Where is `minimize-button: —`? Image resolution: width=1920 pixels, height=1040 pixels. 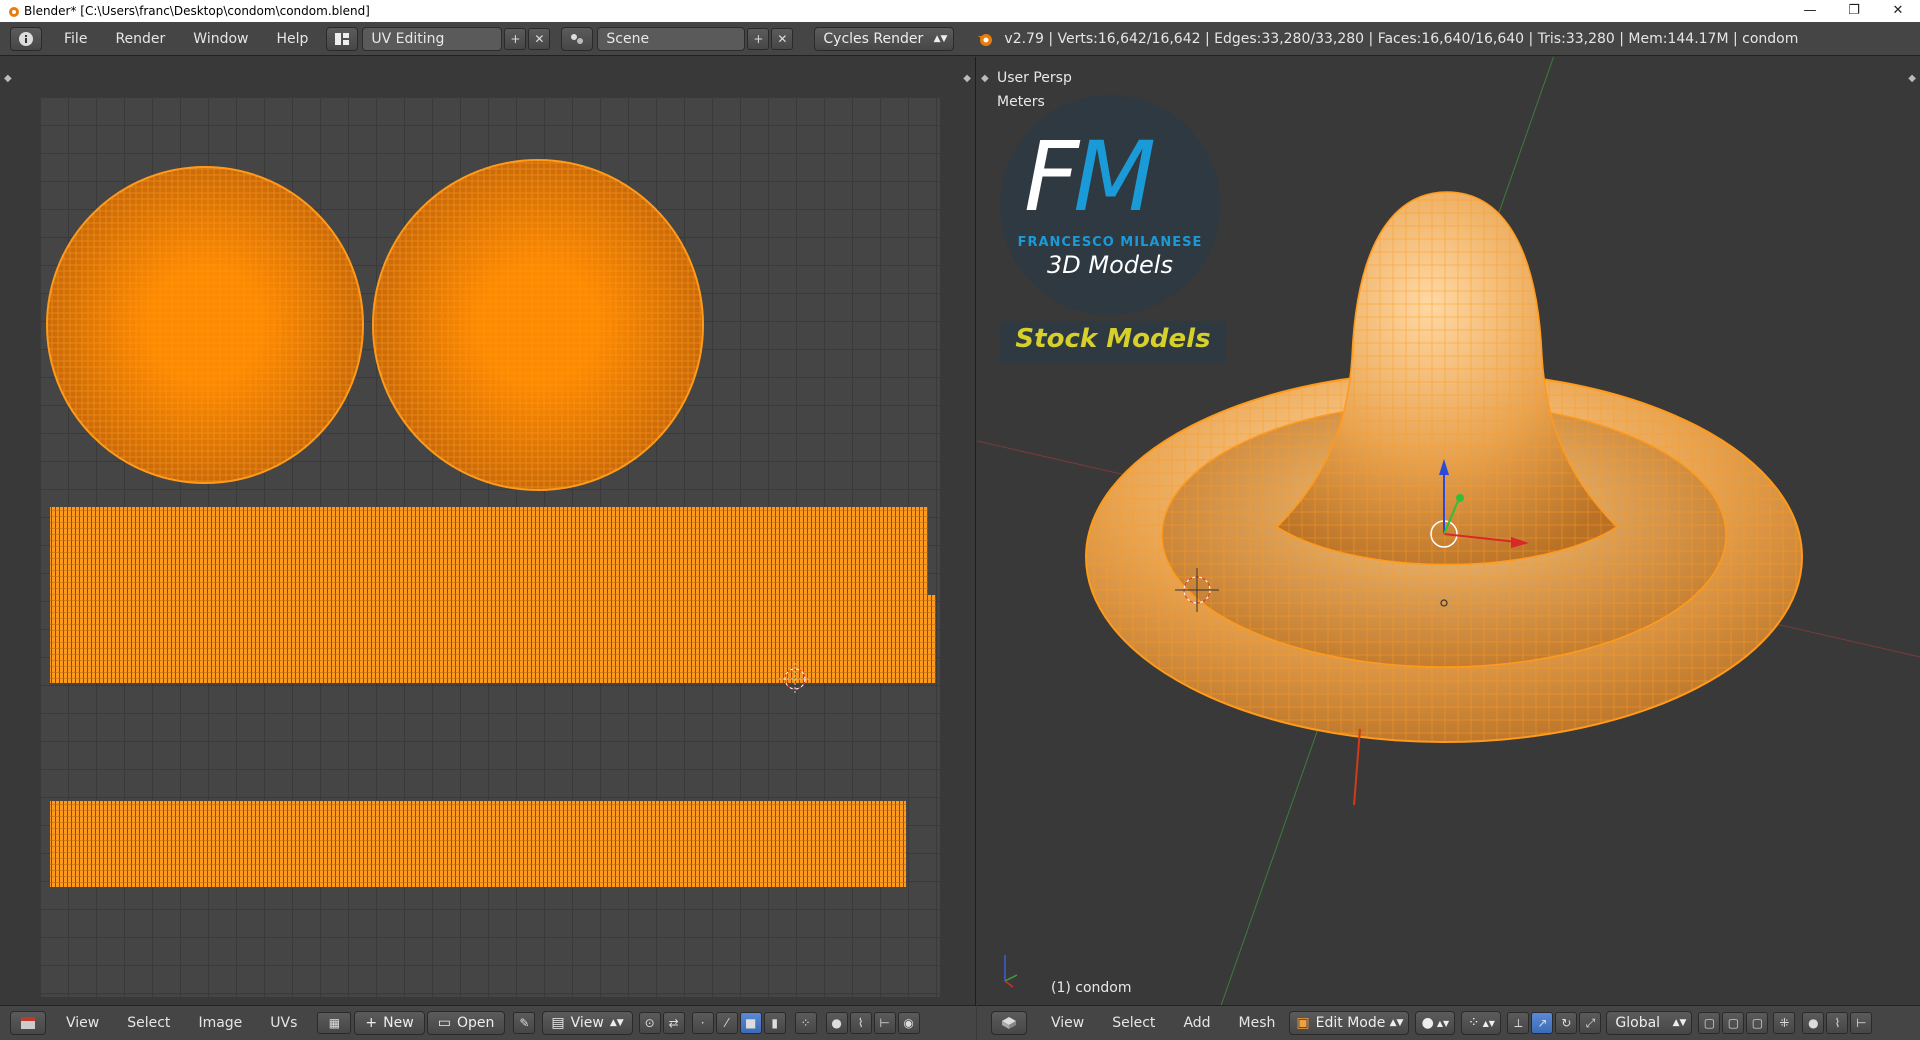
minimize-button: — is located at coordinates (1810, 11).